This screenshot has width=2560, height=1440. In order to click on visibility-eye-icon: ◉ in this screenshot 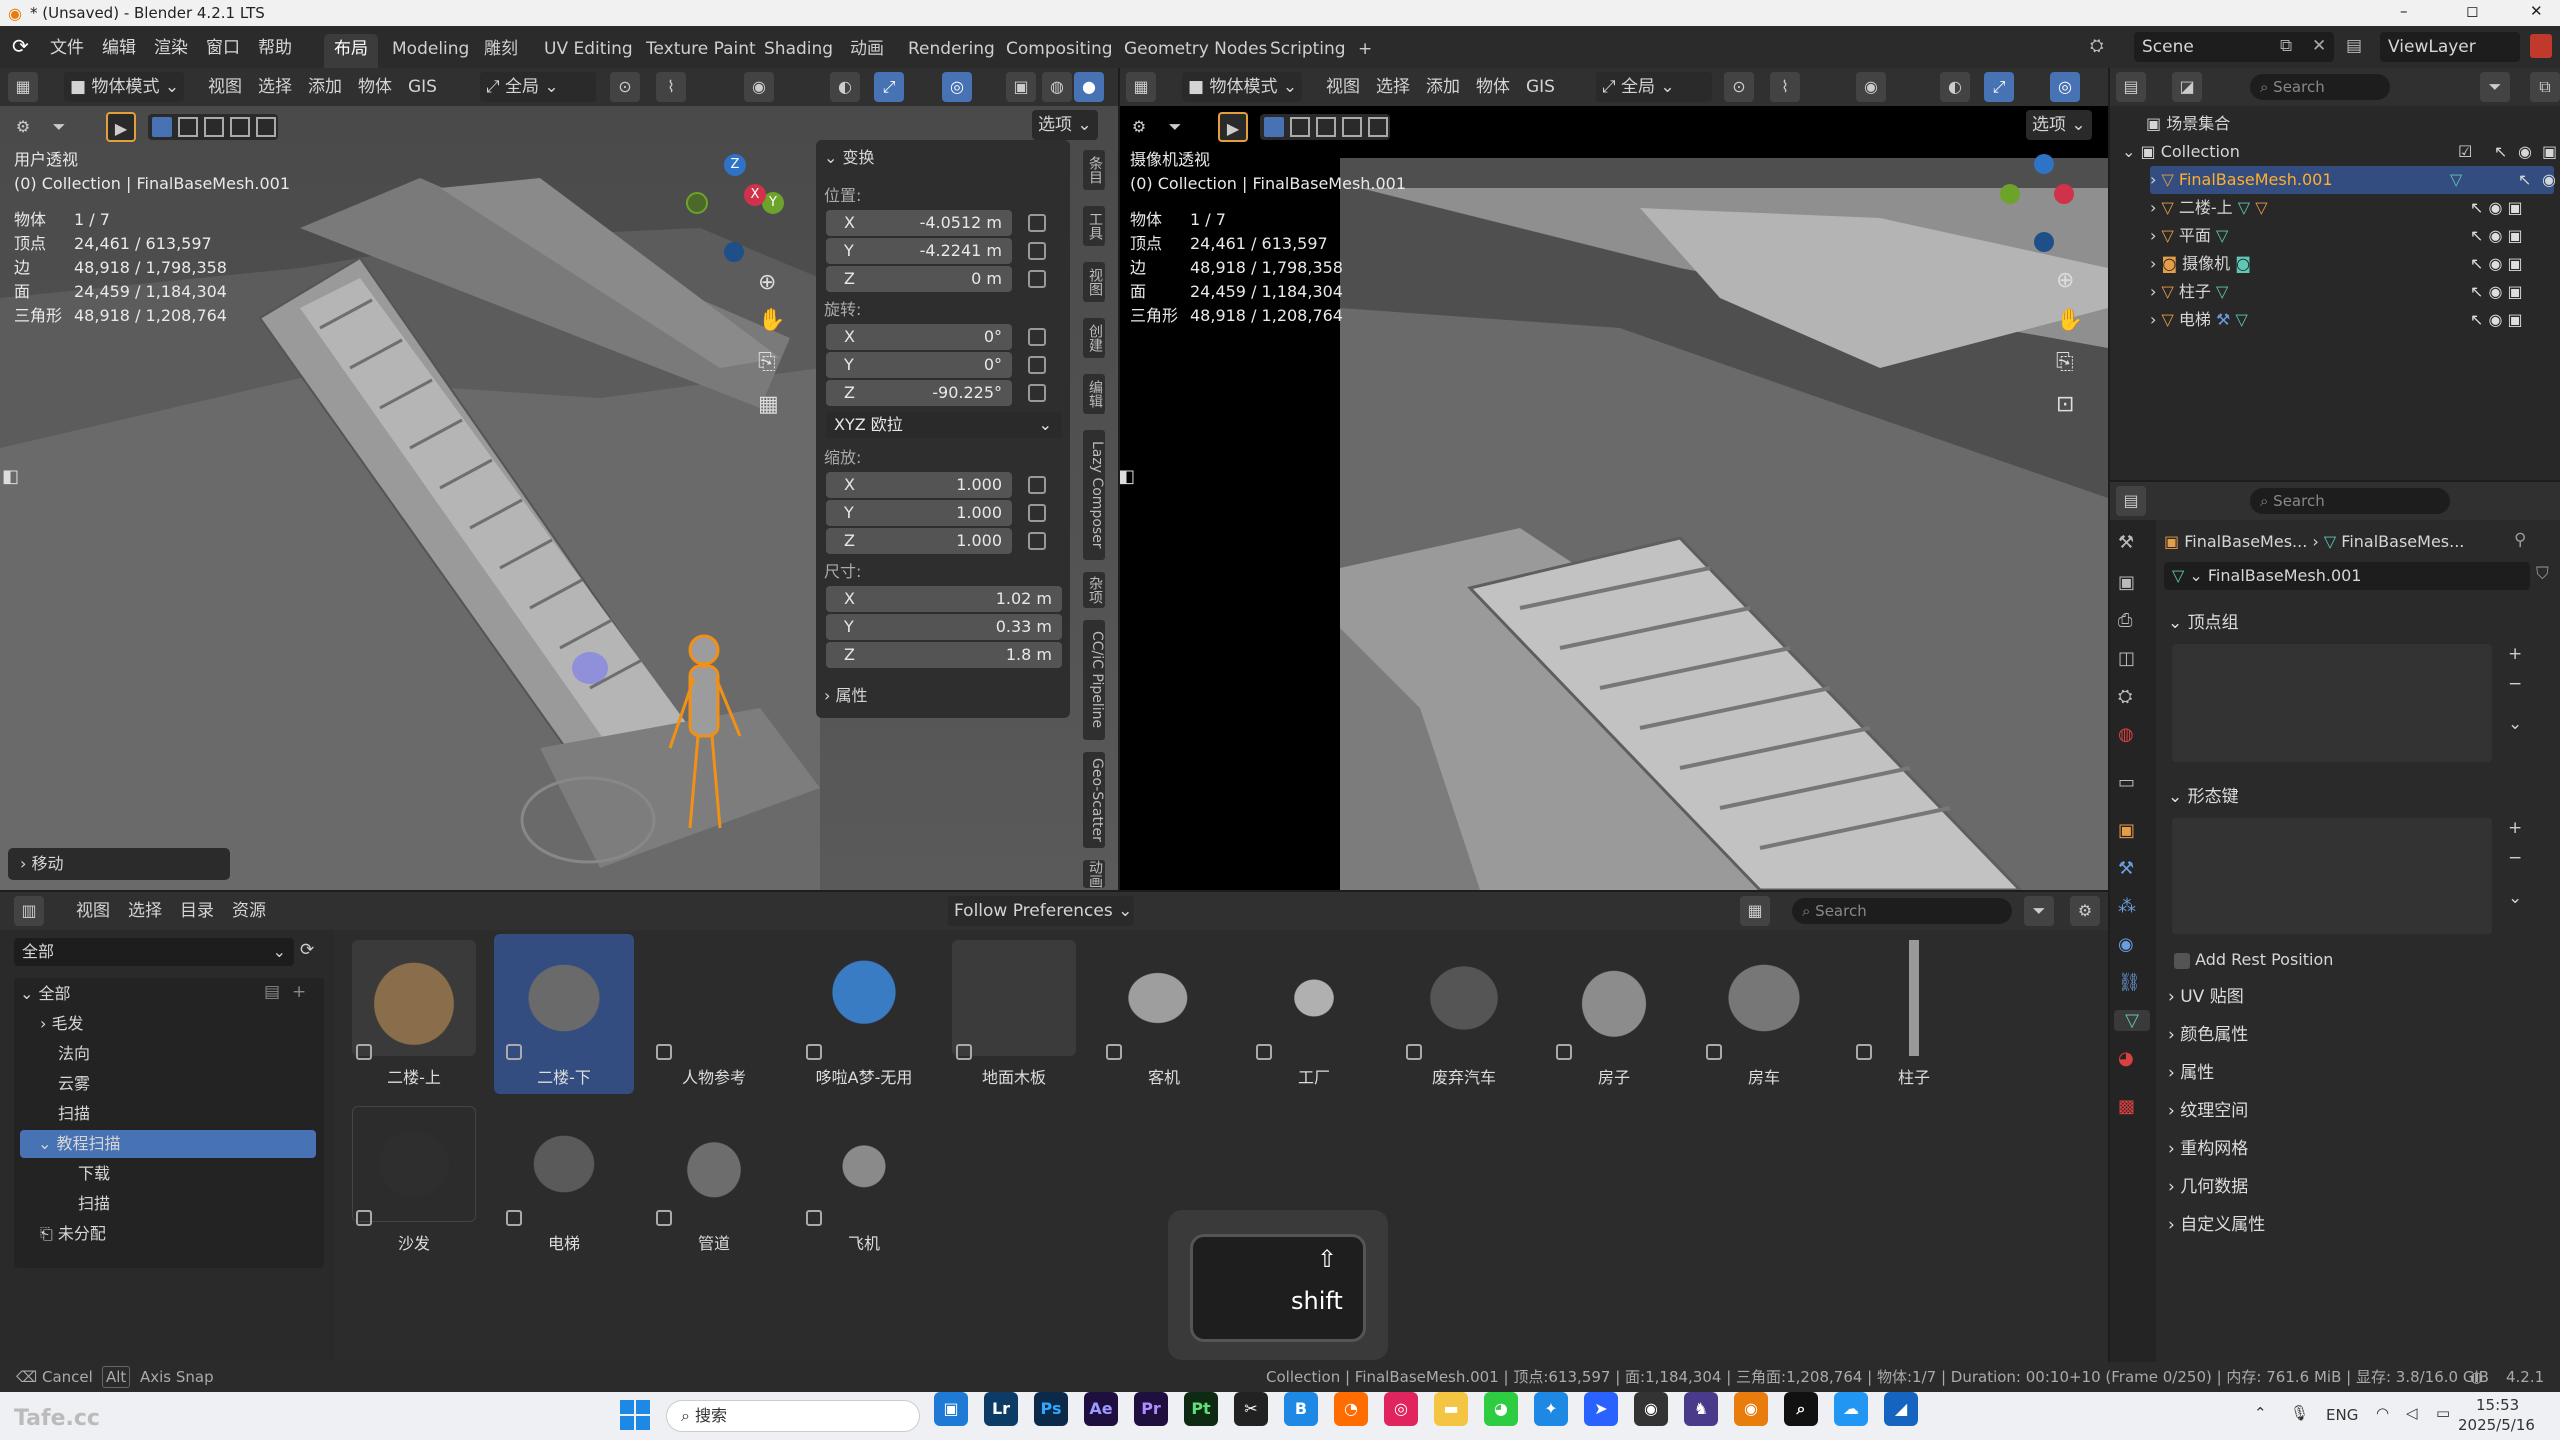, I will do `click(2525, 152)`.